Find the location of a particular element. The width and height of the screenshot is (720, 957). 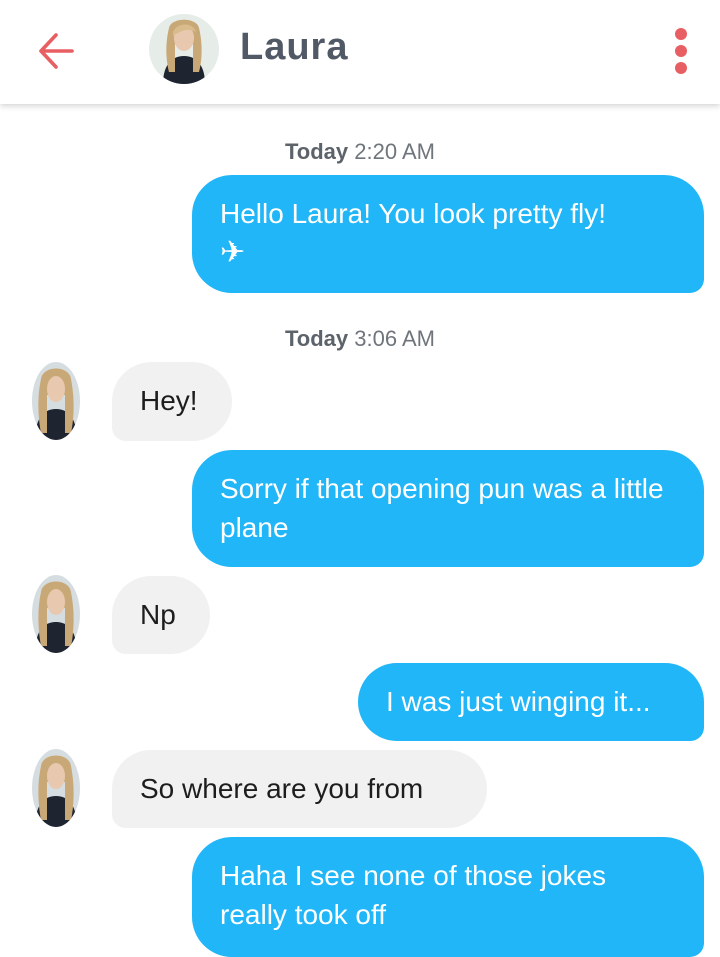

chat-header: Laura is located at coordinates (360, 52).